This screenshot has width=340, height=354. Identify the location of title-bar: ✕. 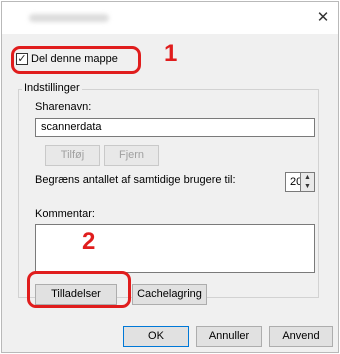
(170, 18).